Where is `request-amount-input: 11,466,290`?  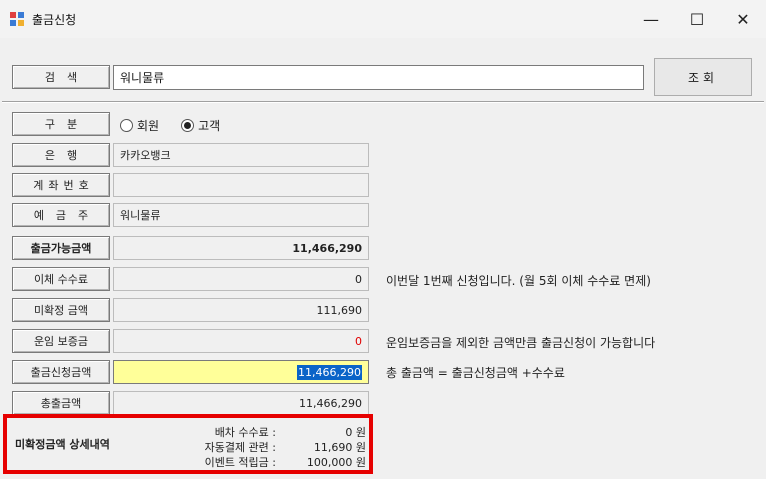 request-amount-input: 11,466,290 is located at coordinates (241, 372).